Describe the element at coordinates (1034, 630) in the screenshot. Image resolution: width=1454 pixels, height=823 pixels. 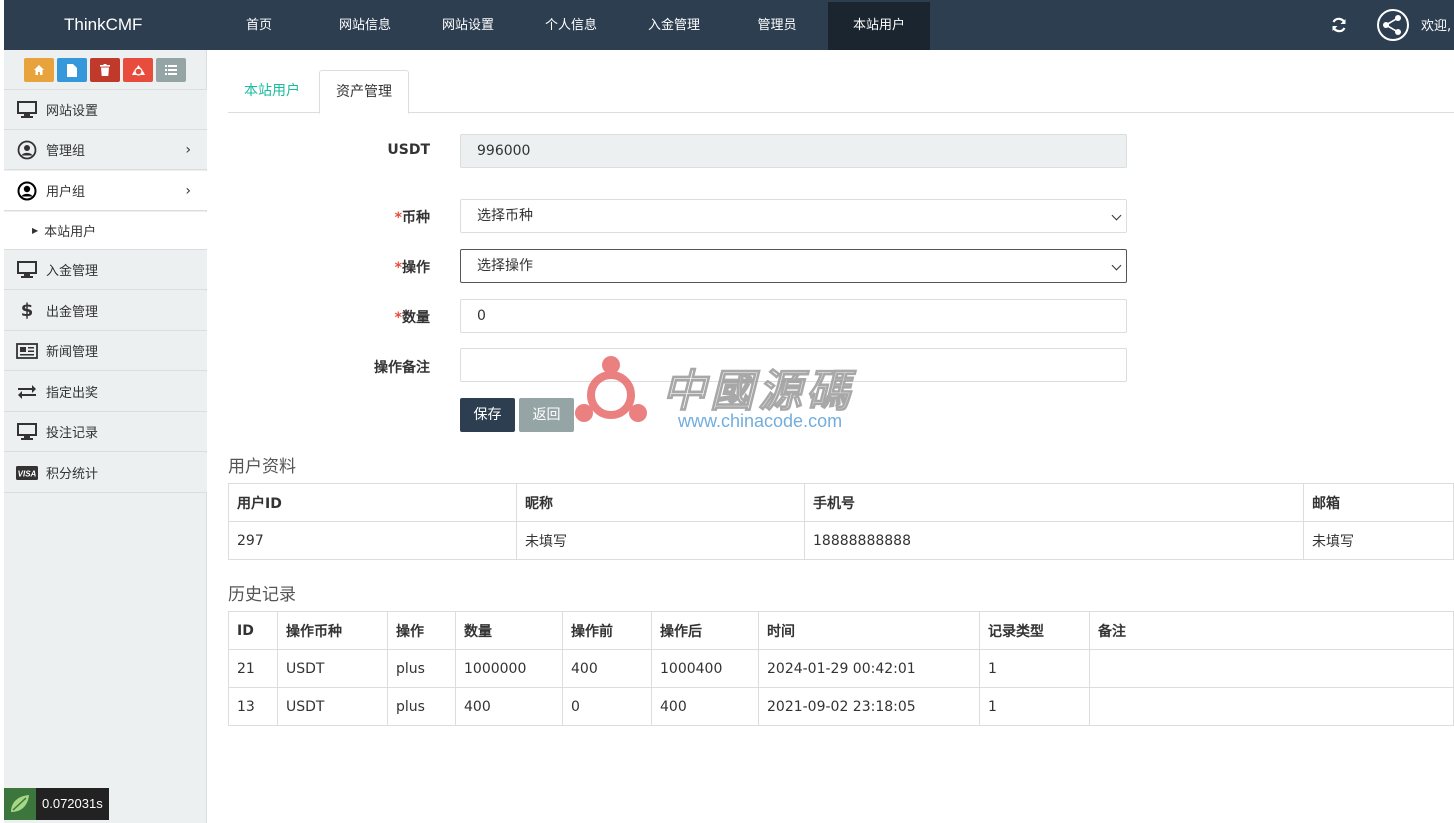
I see `header-record-type: 记录类型` at that location.